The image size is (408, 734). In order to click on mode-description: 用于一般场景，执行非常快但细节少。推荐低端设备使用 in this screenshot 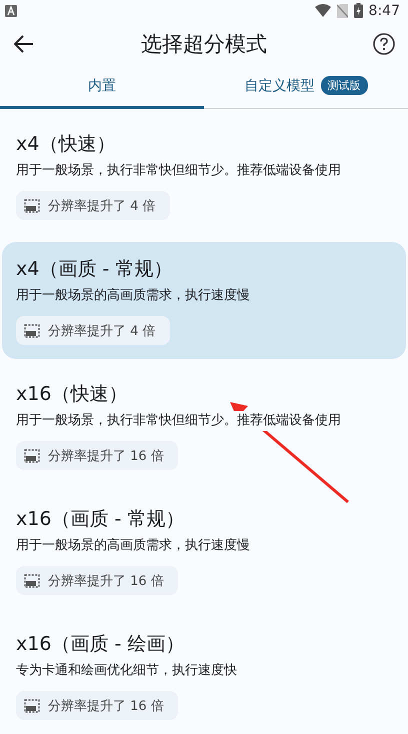, I will do `click(178, 421)`.